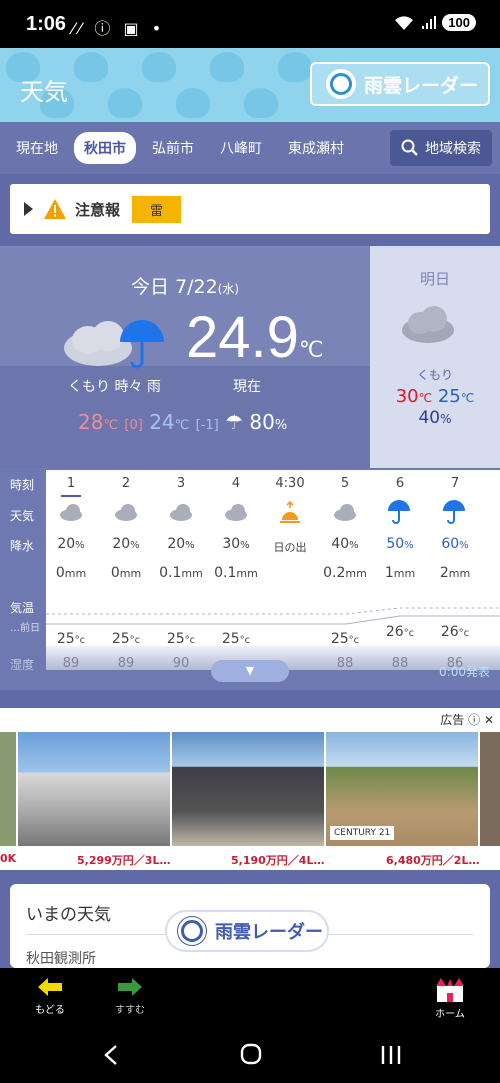  What do you see at coordinates (290, 511) in the screenshot?
I see `sunrise-icon` at bounding box center [290, 511].